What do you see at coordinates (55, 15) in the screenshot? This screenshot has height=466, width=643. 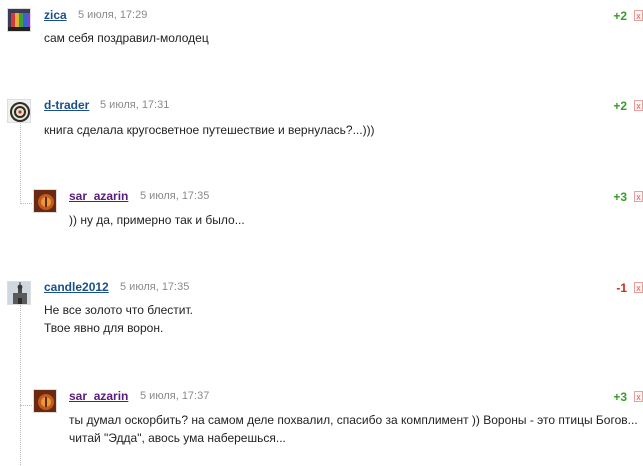 I see `comment-author: zica` at bounding box center [55, 15].